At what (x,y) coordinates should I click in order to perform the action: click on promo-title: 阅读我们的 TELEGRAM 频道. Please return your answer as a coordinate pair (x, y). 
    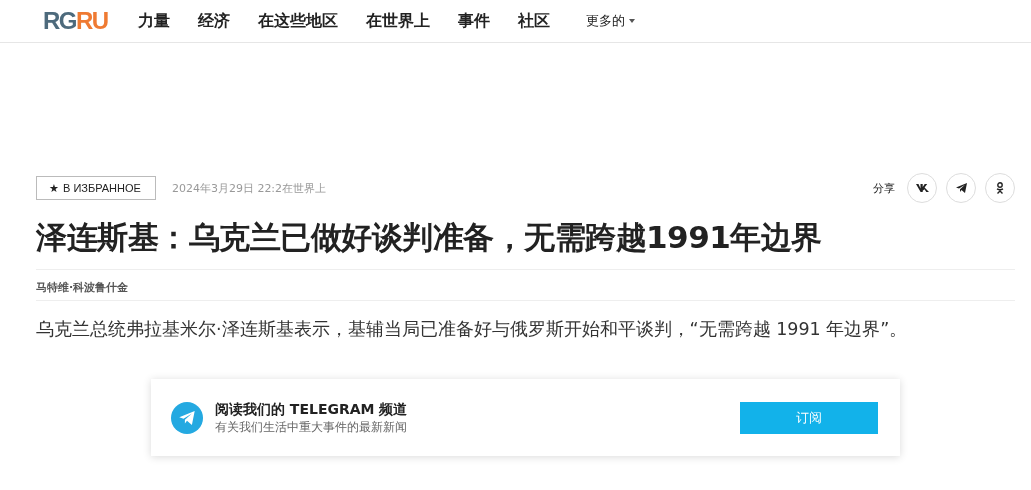
    Looking at the image, I should click on (311, 409).